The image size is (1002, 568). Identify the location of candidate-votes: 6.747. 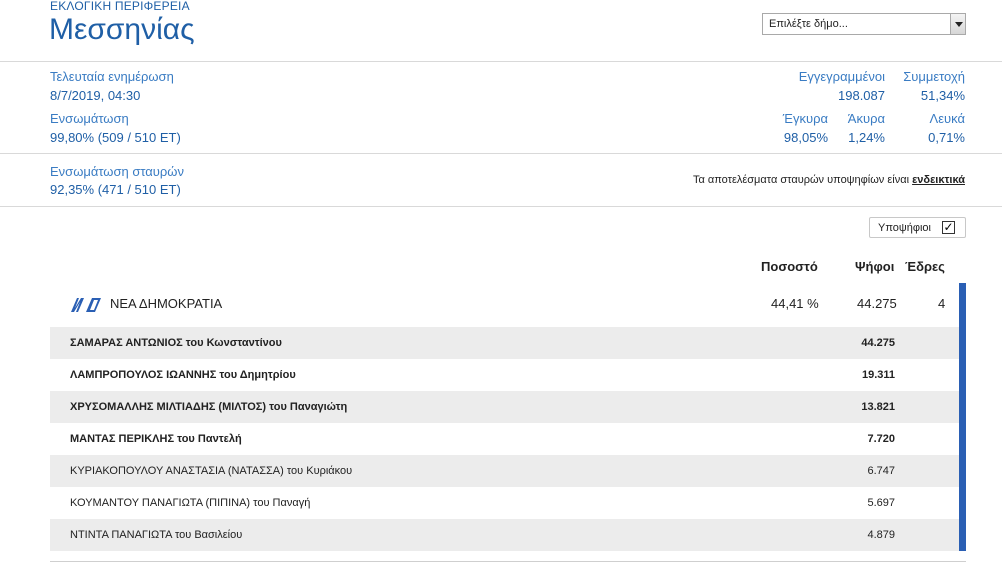
(881, 471).